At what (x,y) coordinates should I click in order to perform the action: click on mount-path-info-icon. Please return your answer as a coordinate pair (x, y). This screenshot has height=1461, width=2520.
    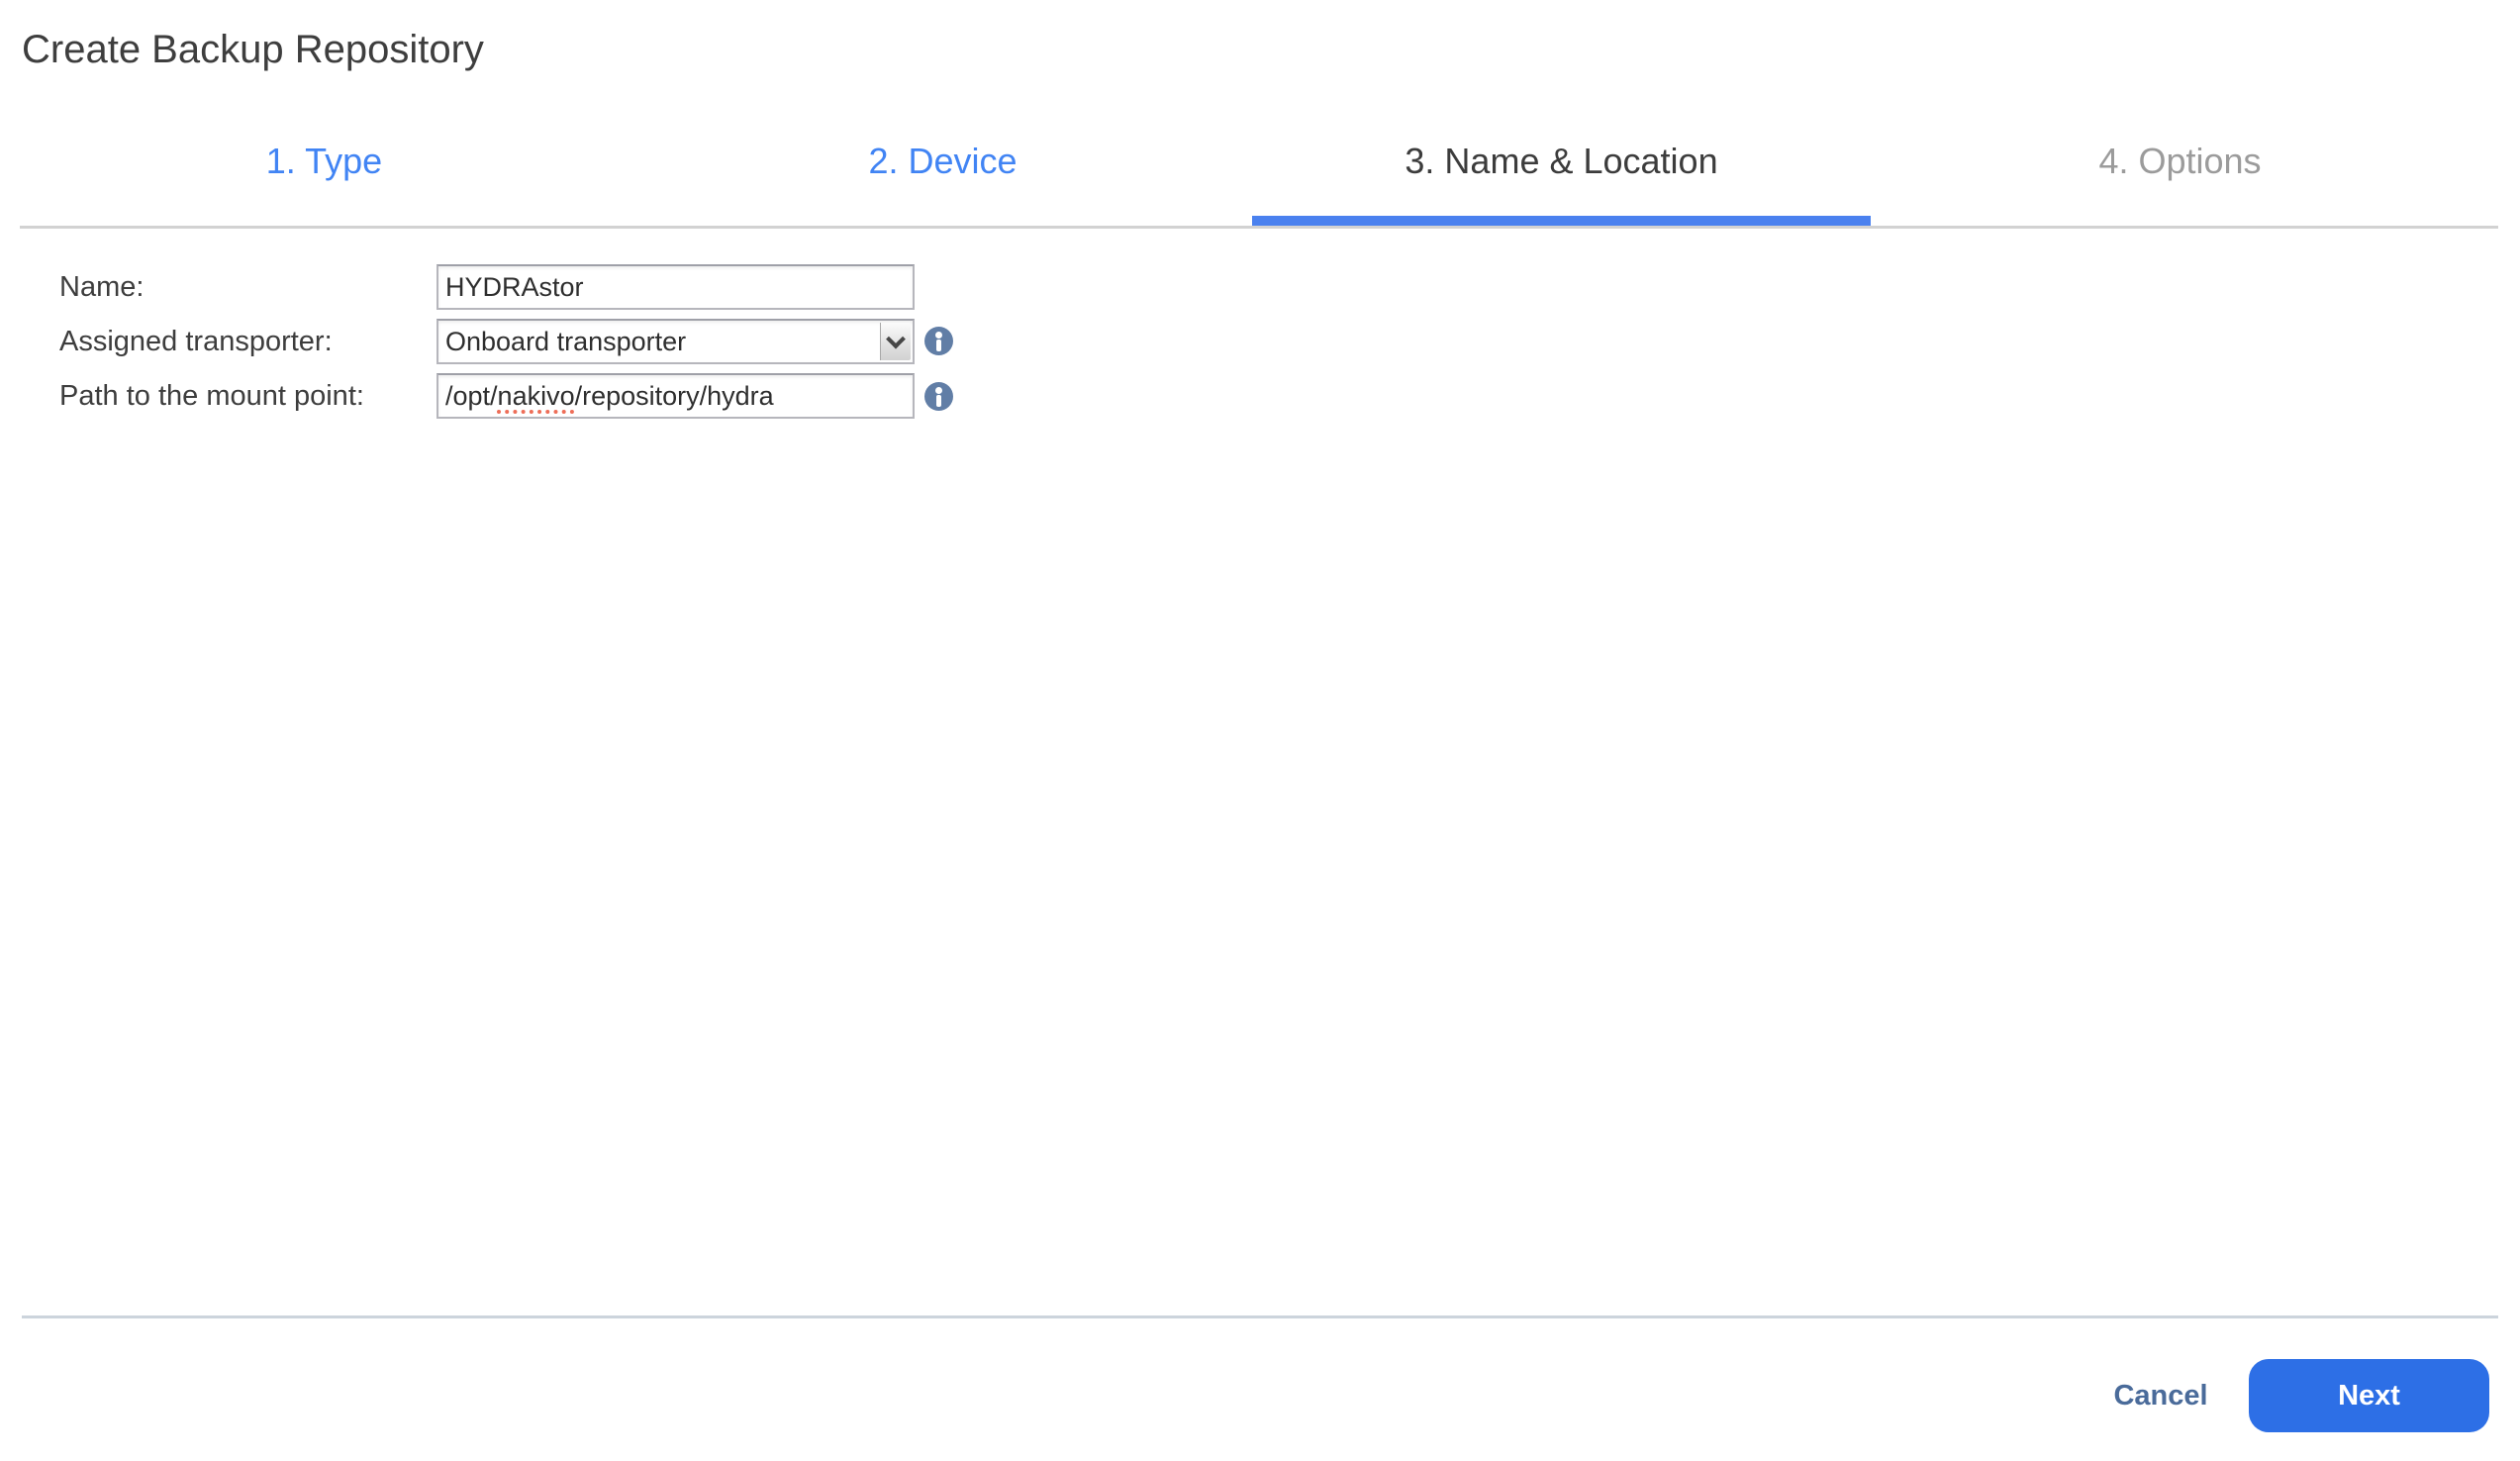
    Looking at the image, I should click on (938, 397).